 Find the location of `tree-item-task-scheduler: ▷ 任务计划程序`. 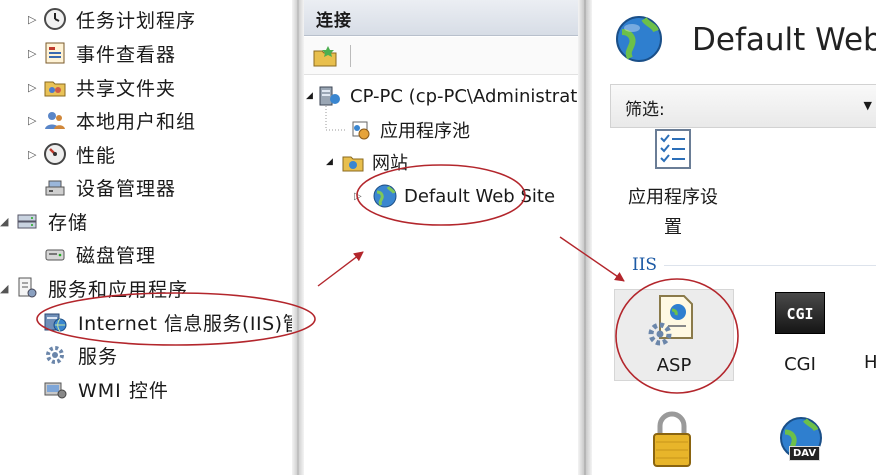

tree-item-task-scheduler: ▷ 任务计划程序 is located at coordinates (112, 19).